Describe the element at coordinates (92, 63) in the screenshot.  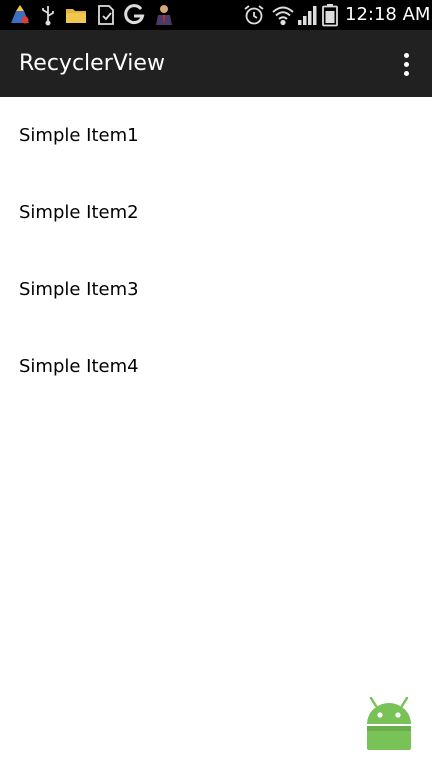
I see `app-title: RecyclerView` at that location.